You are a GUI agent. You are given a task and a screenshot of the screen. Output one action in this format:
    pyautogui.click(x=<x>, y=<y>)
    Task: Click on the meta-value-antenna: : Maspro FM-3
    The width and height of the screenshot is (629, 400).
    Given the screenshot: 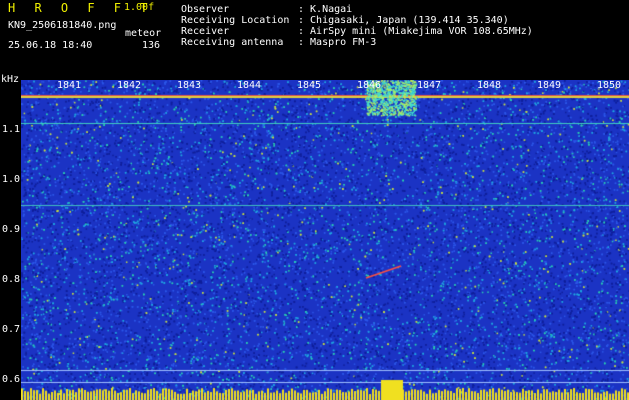 What is the action you would take?
    pyautogui.click(x=337, y=42)
    